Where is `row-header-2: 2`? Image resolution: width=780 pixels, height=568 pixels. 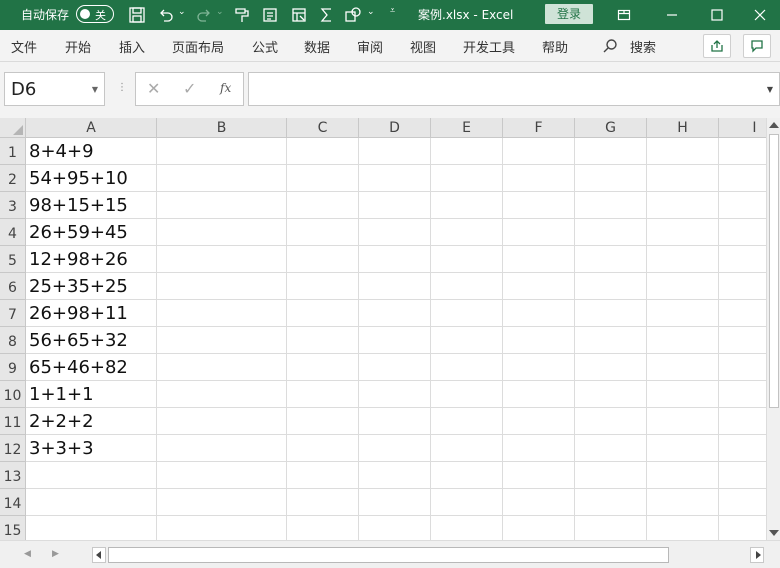 row-header-2: 2 is located at coordinates (13, 178).